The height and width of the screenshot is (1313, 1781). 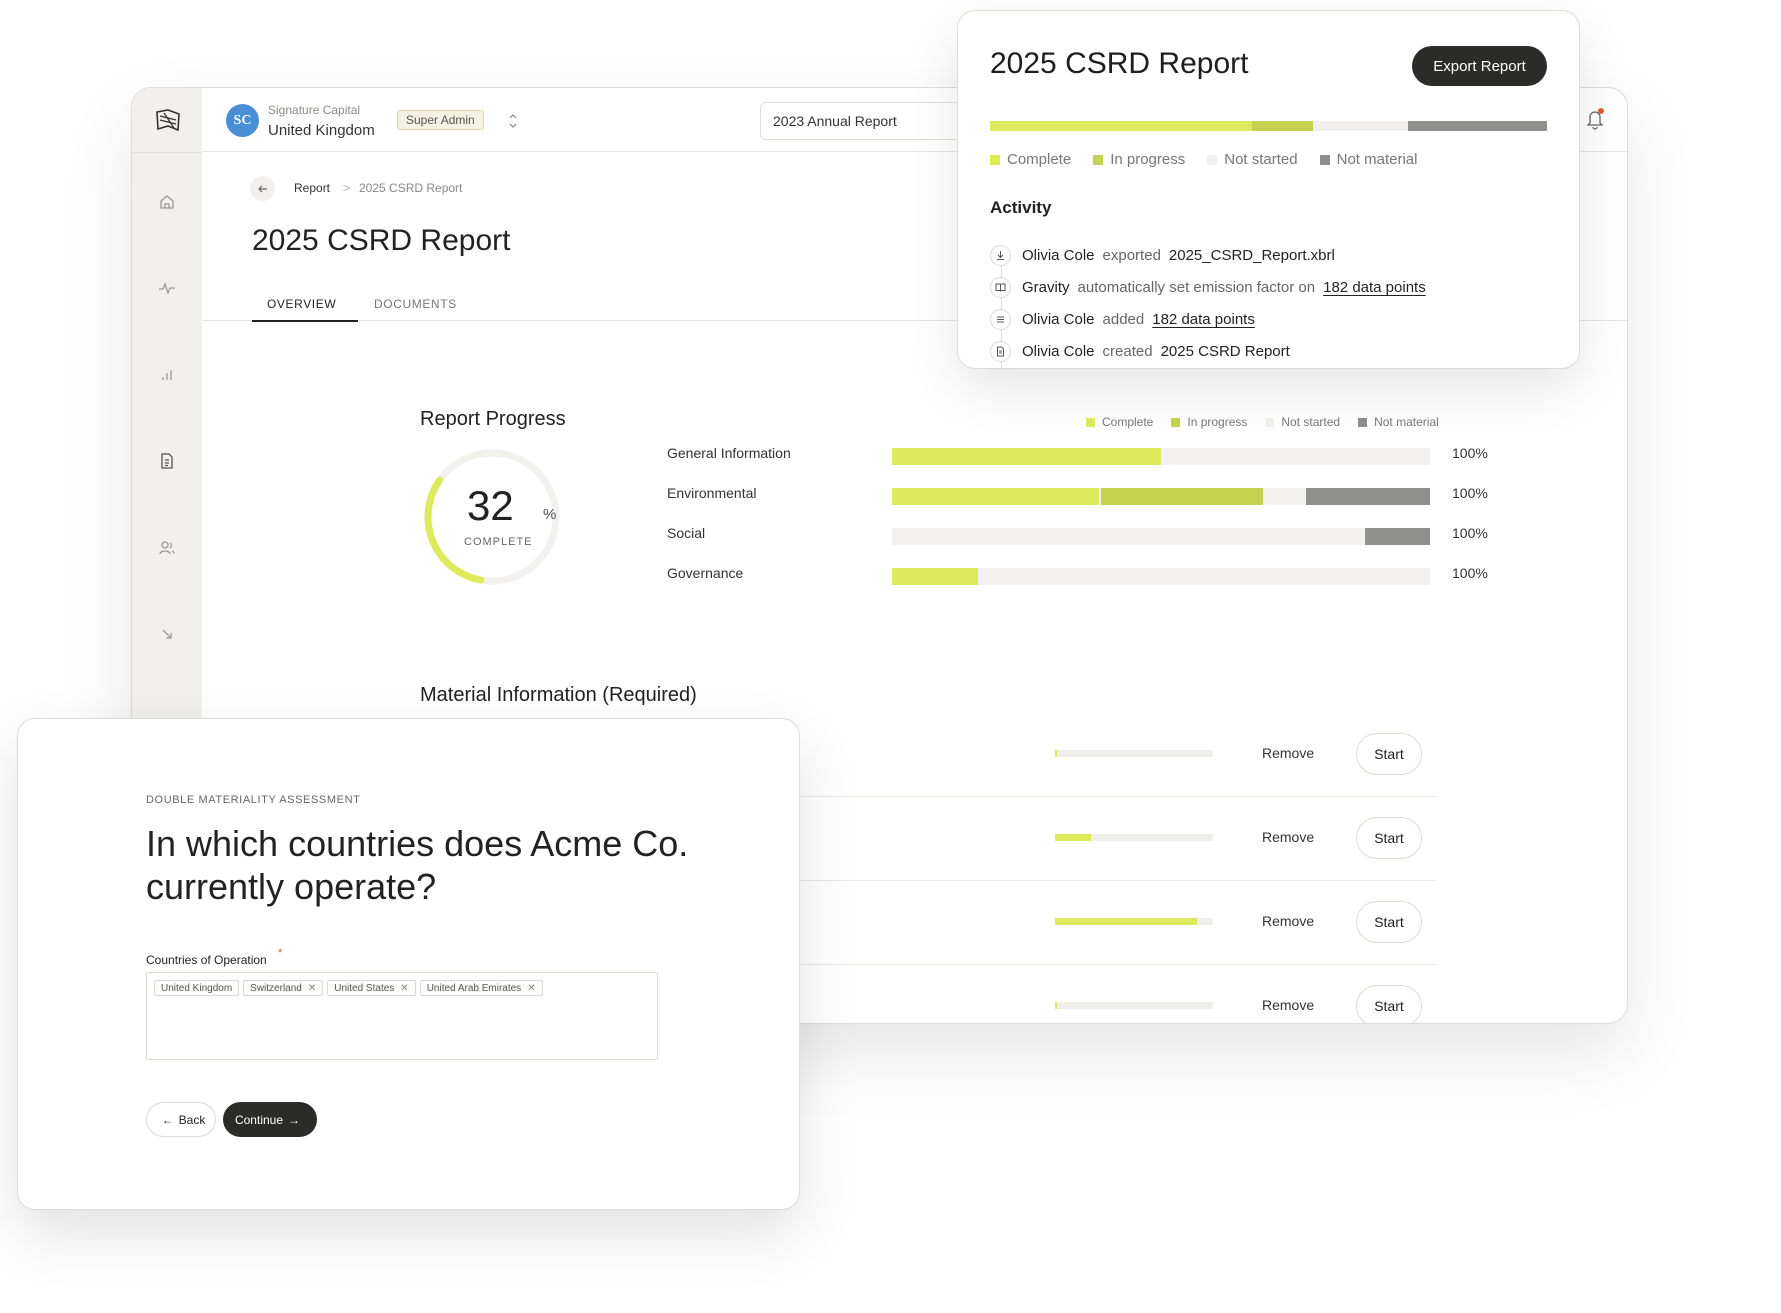 I want to click on org-avatar: SC, so click(x=242, y=120).